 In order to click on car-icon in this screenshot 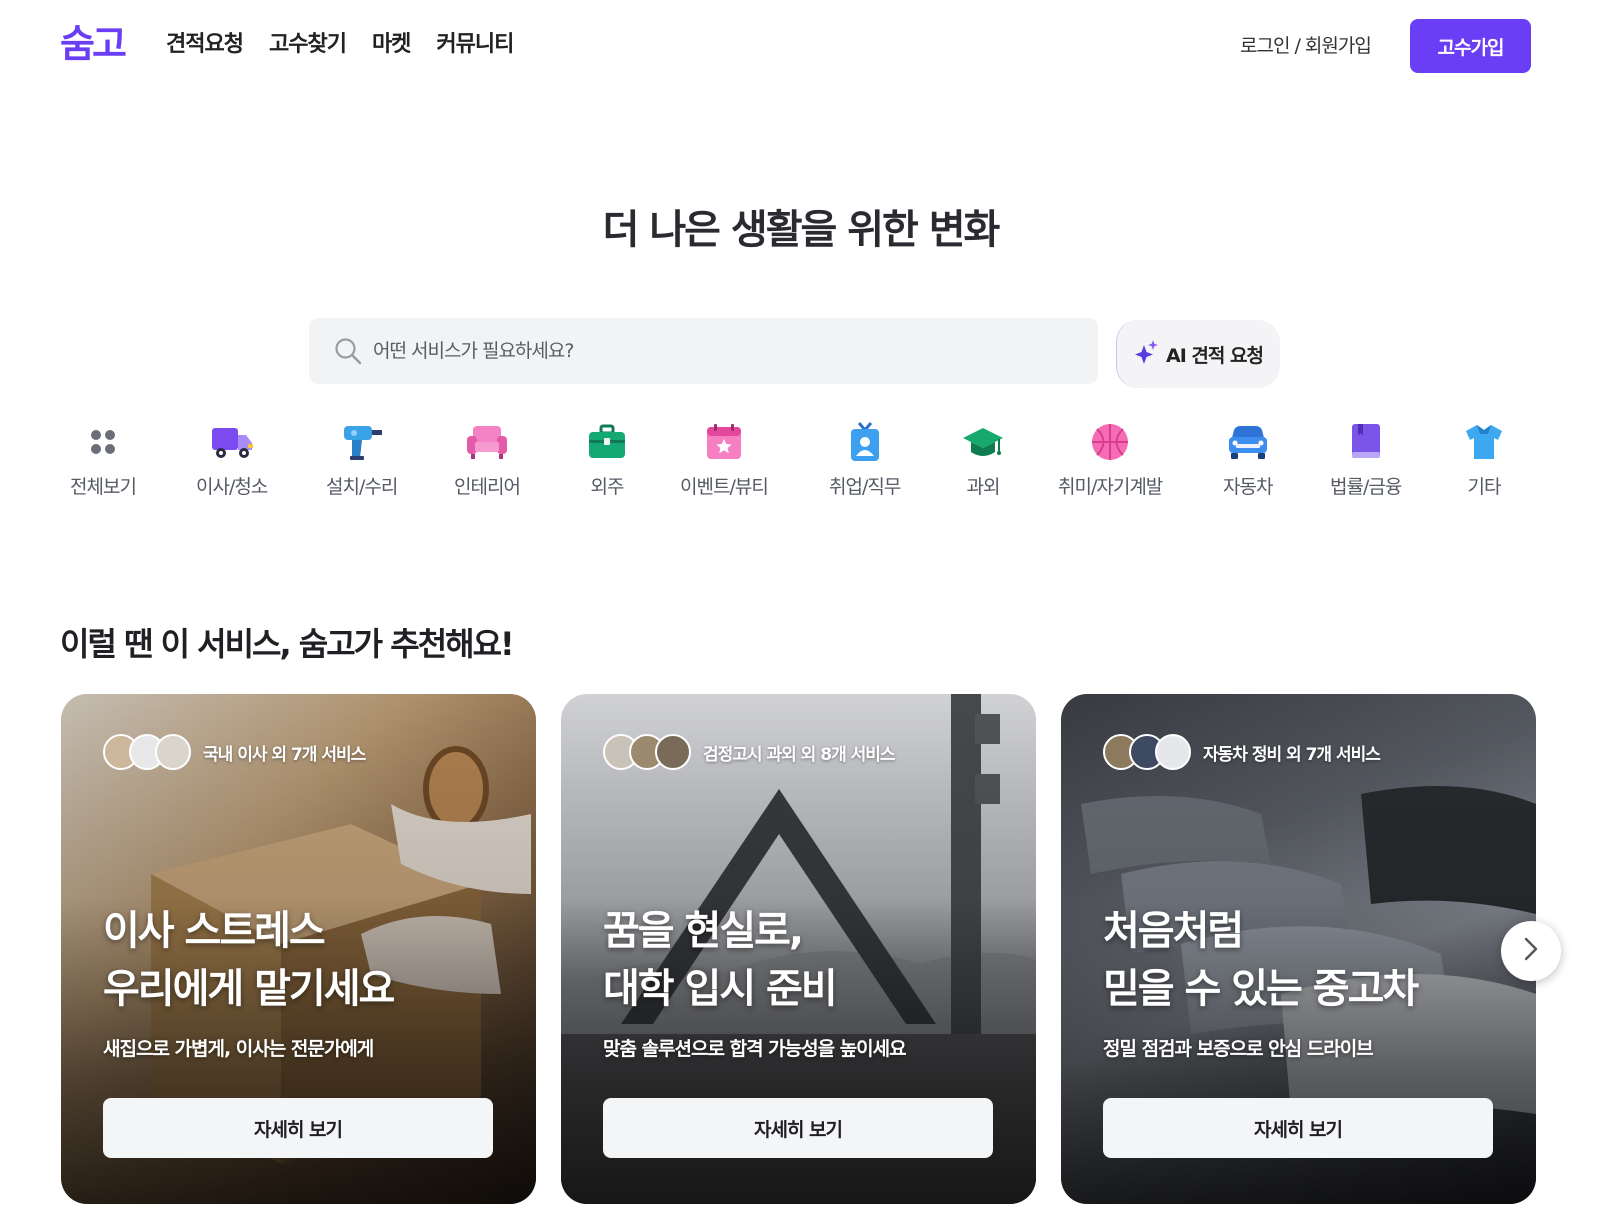, I will do `click(1248, 442)`.